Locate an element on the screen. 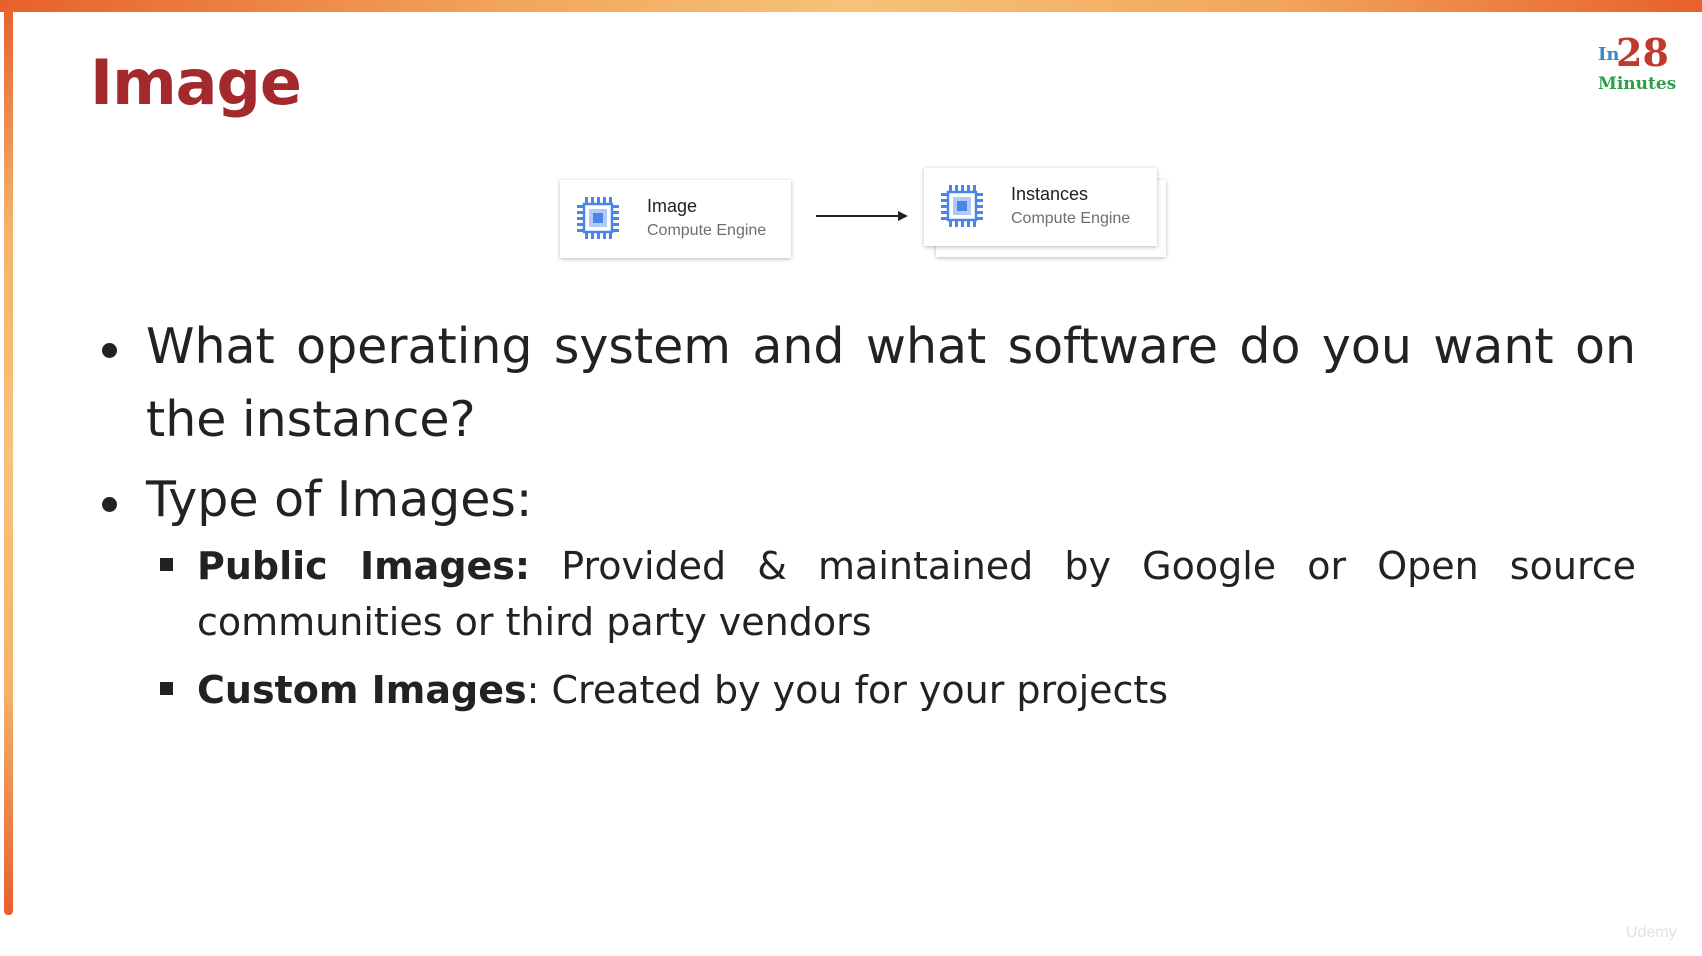 The width and height of the screenshot is (1702, 956). instances-node-service: Compute Engine is located at coordinates (1071, 218).